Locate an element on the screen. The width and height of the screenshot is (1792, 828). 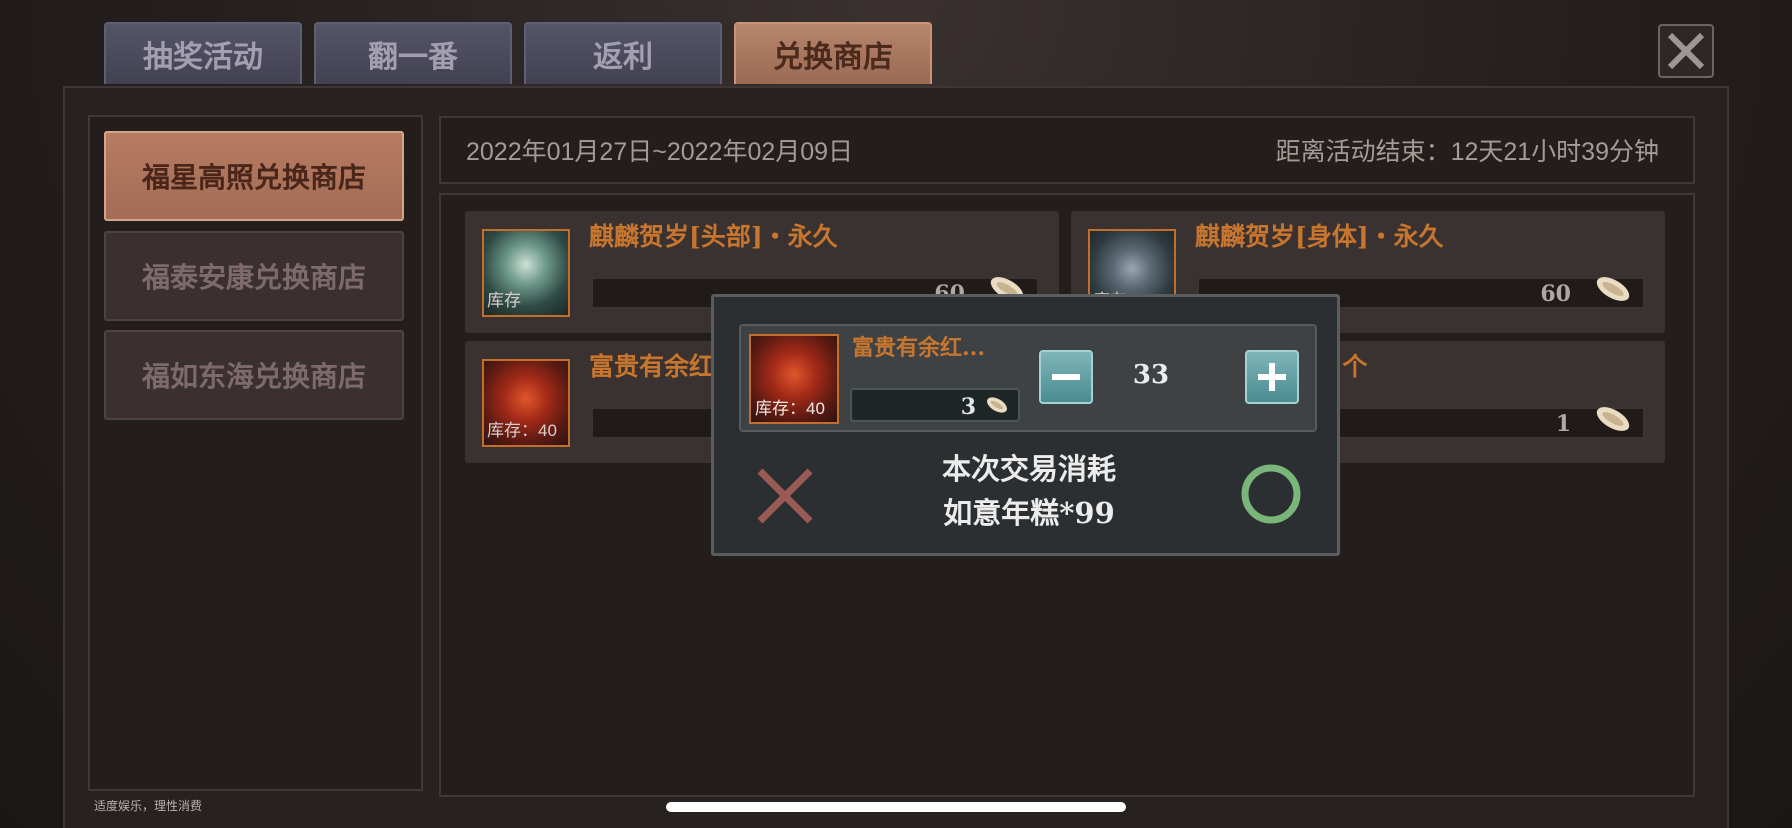
cancel-button is located at coordinates (785, 496).